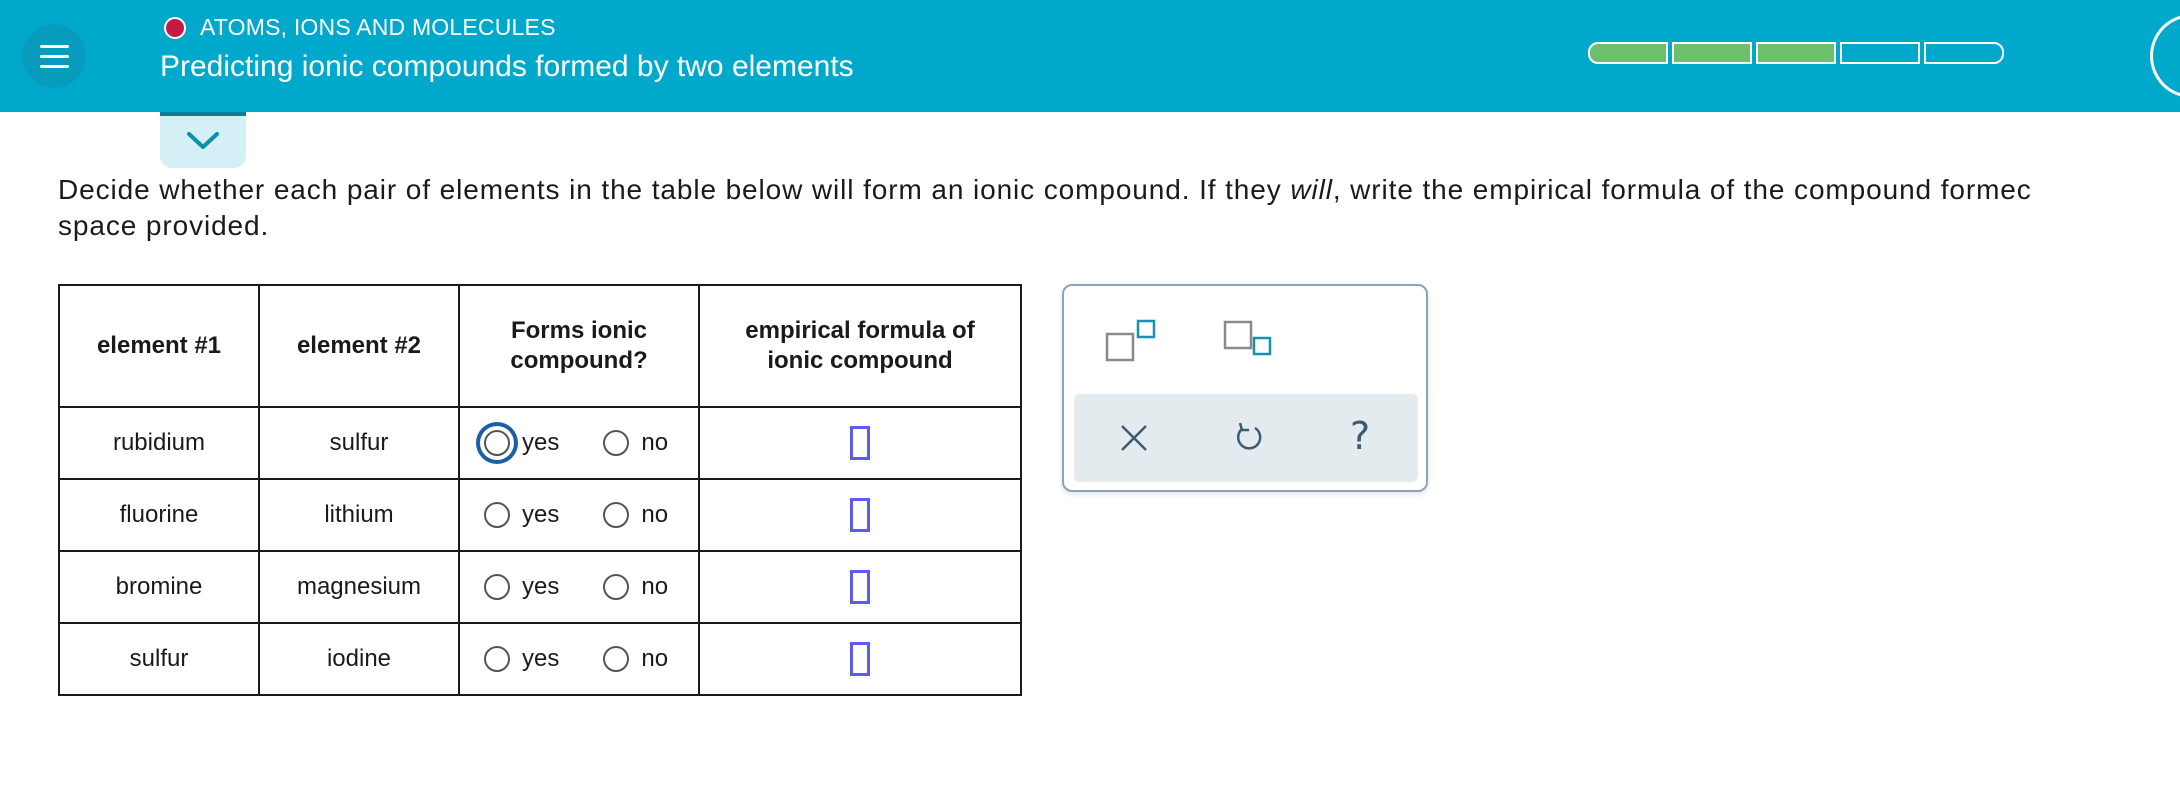 Image resolution: width=2180 pixels, height=802 pixels. What do you see at coordinates (359, 659) in the screenshot?
I see `element-2-cell: iodine` at bounding box center [359, 659].